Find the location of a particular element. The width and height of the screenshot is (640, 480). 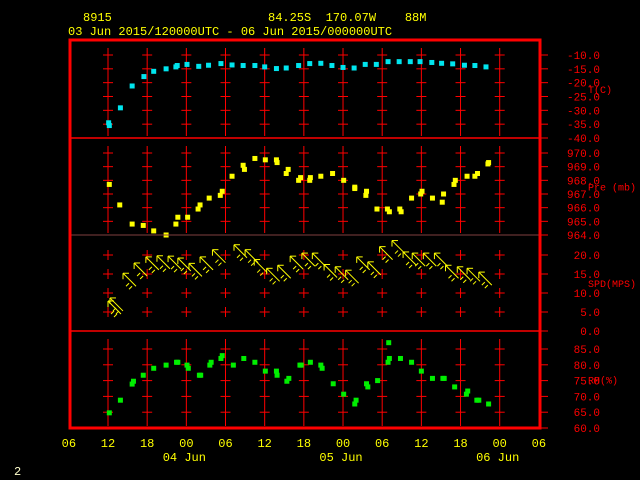

date-label: 04 Jun is located at coordinates (184, 458).